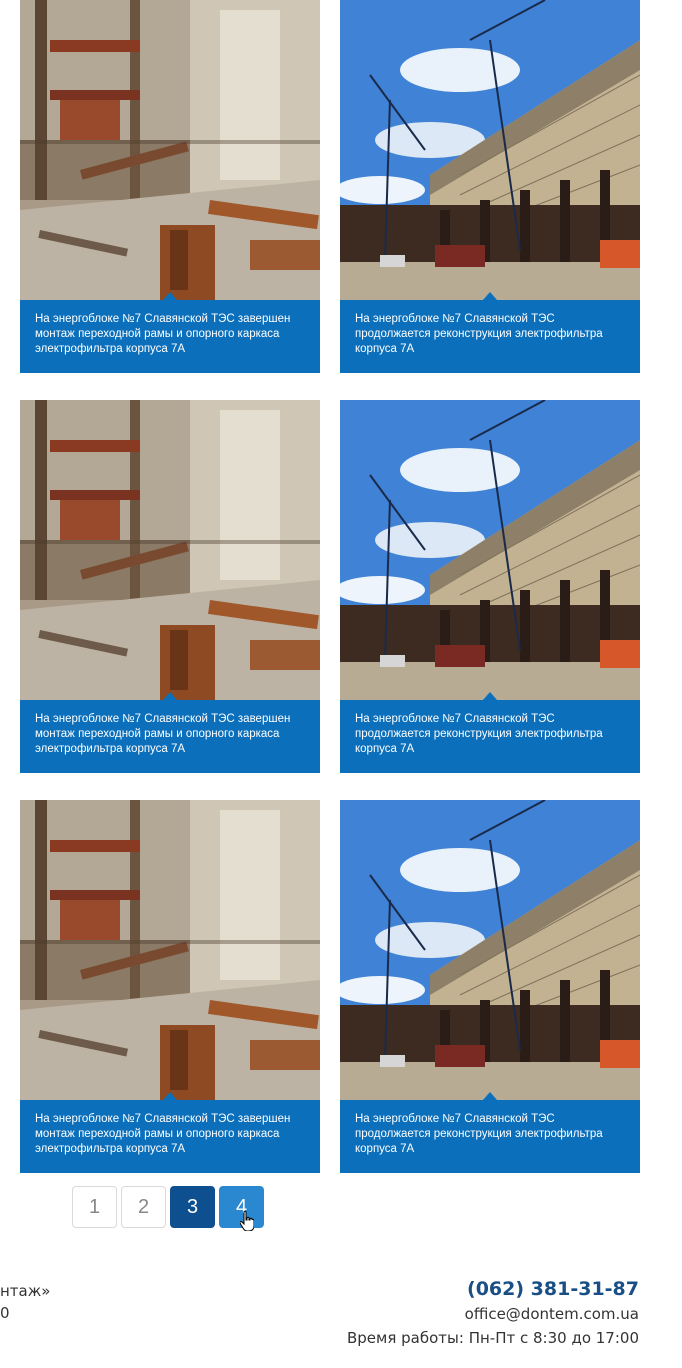  I want to click on page-1-button: 1, so click(94, 1207).